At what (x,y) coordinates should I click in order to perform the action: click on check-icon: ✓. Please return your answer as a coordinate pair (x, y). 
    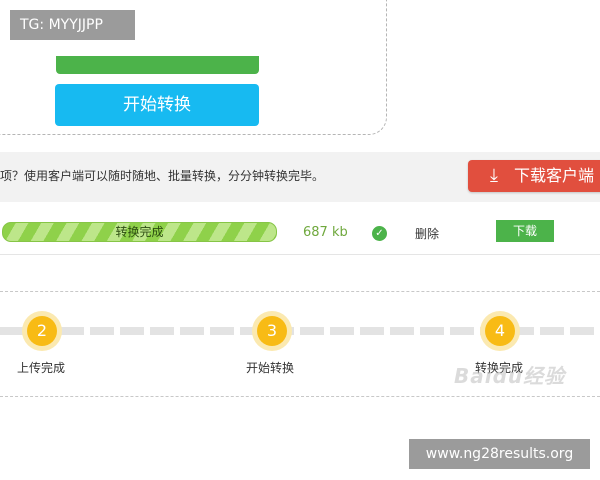
    Looking at the image, I should click on (379, 233).